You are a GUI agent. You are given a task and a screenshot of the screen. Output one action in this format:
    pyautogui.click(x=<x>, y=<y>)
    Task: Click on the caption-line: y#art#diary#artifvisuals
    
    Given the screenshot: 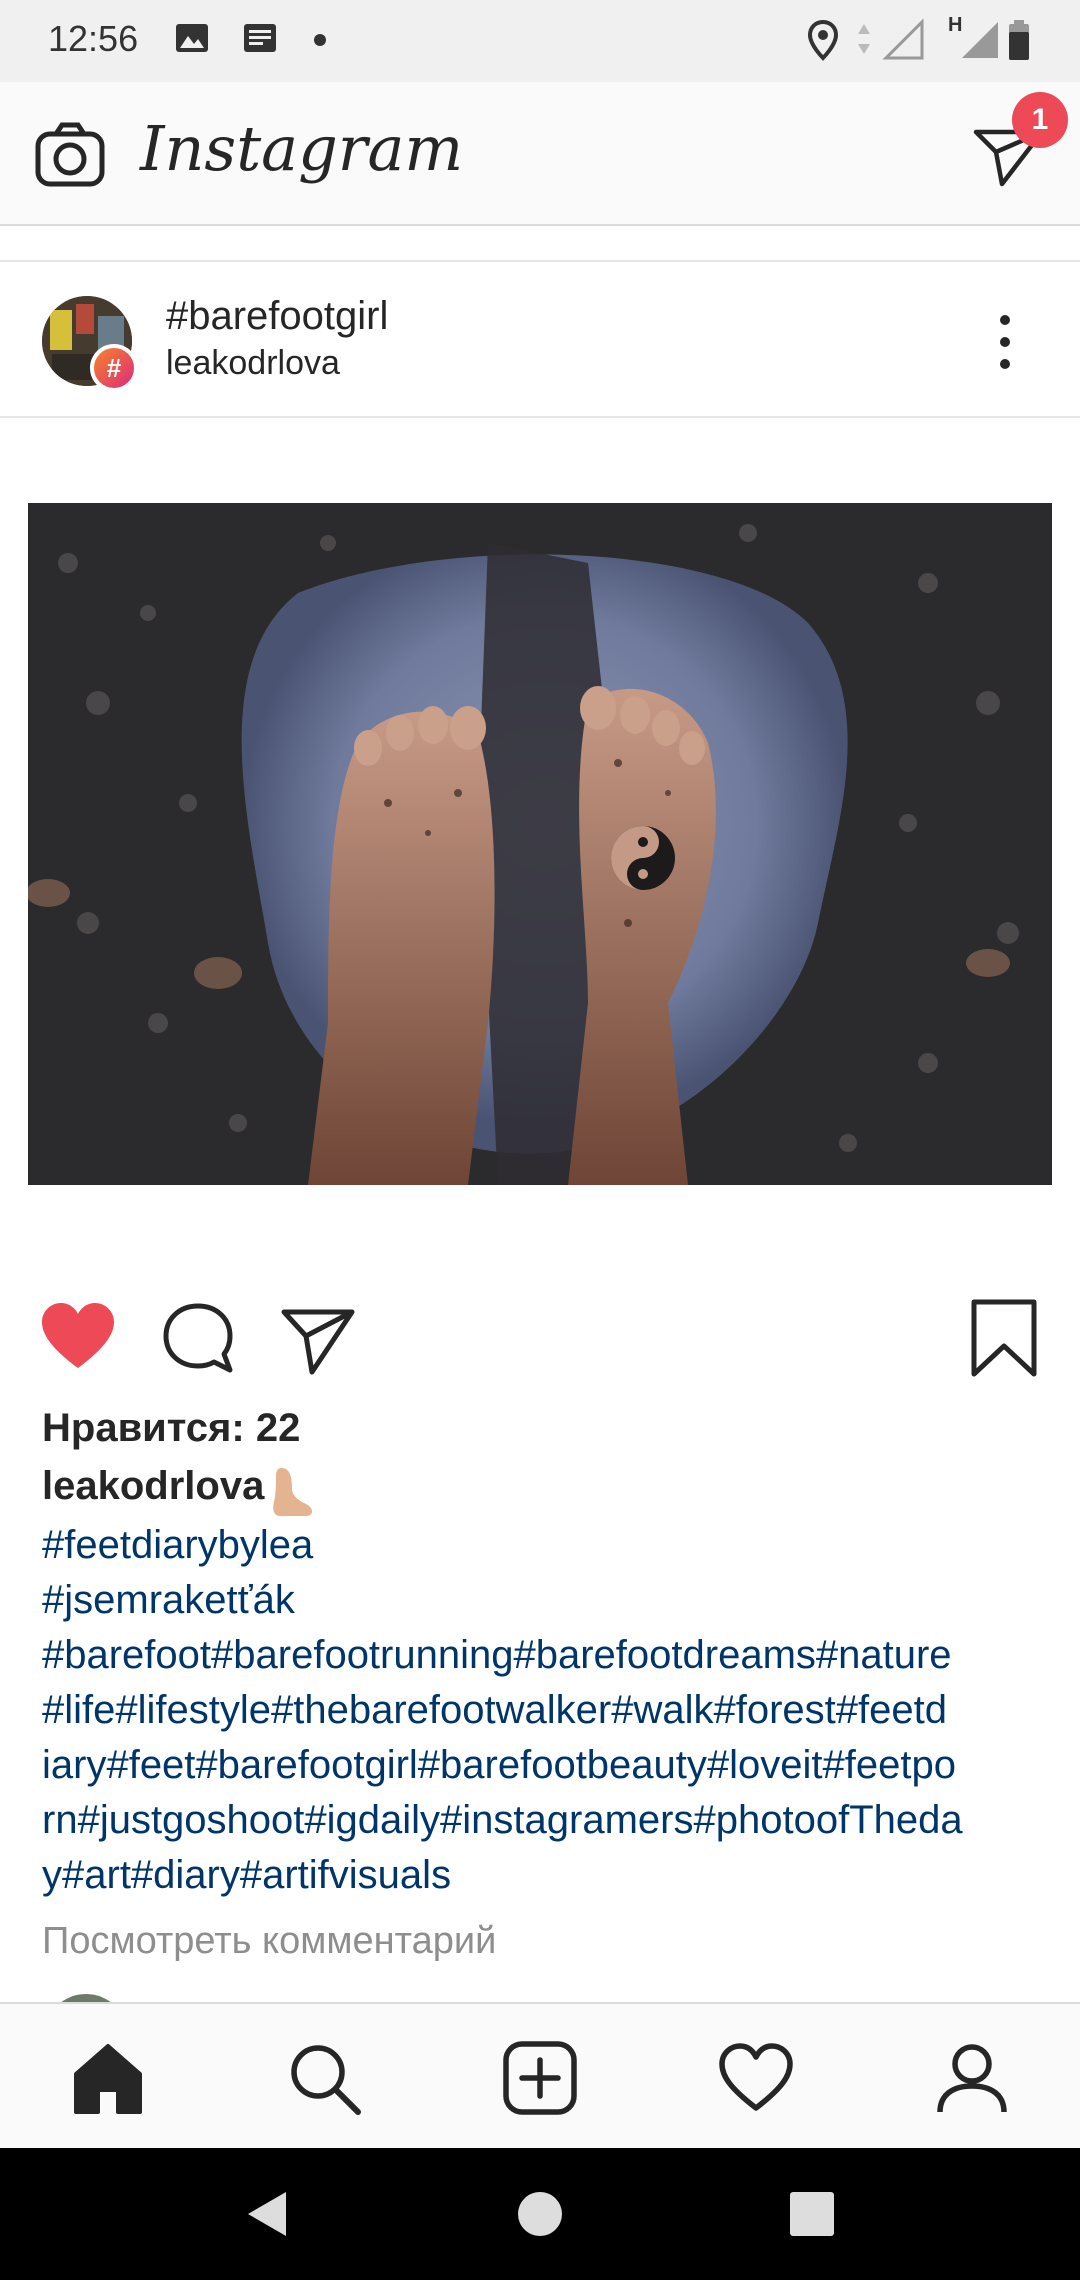 What is the action you would take?
    pyautogui.click(x=547, y=1875)
    